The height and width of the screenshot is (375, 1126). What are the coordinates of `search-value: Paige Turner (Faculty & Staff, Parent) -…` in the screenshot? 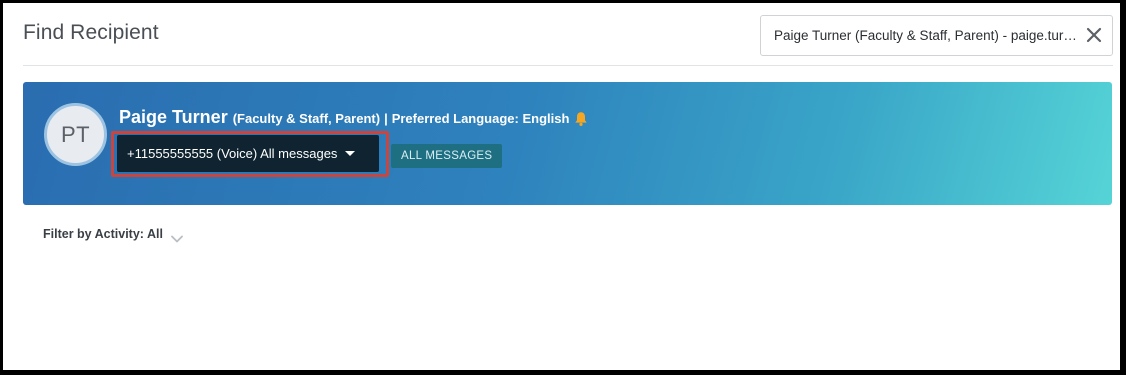 It's located at (927, 35).